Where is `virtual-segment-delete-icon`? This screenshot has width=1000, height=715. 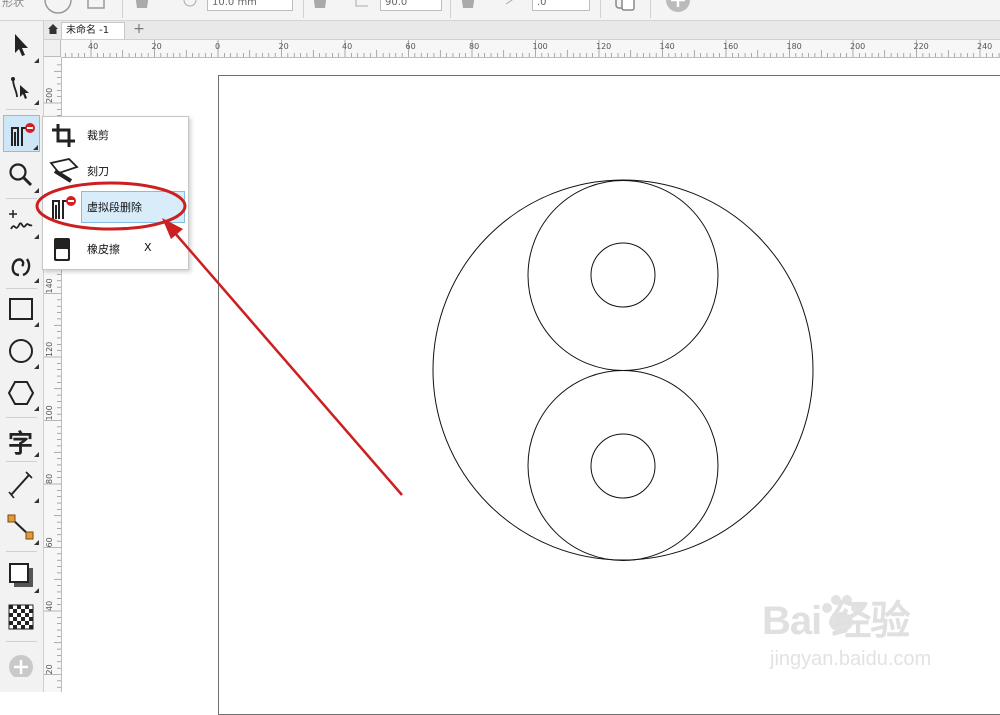
virtual-segment-delete-icon is located at coordinates (64, 207).